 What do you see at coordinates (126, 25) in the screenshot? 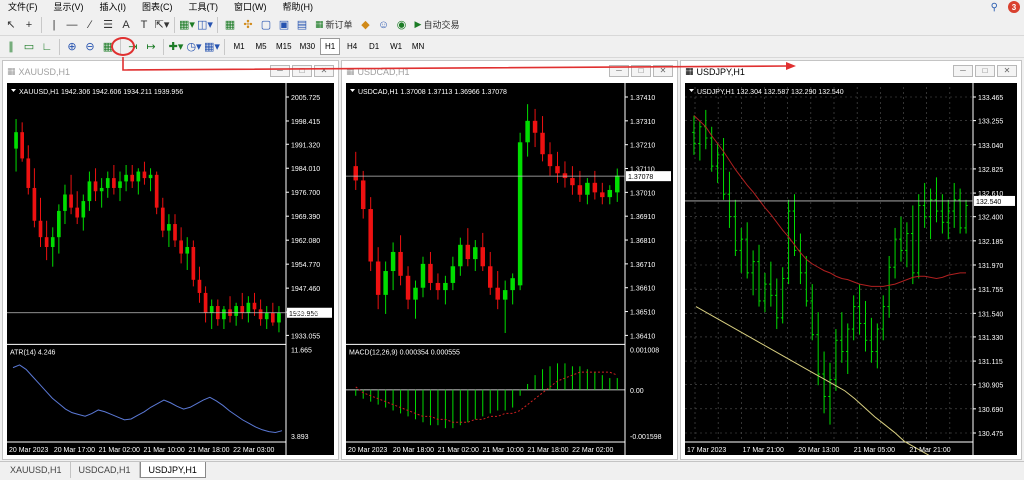
I see `text-icon: A` at bounding box center [126, 25].